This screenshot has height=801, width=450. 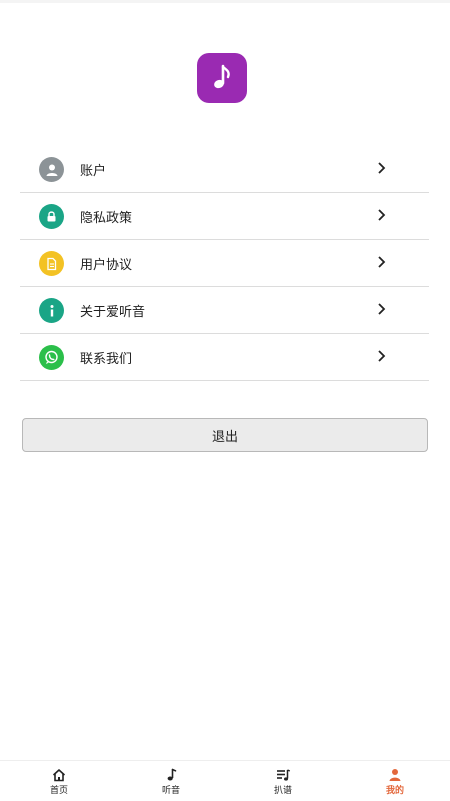 I want to click on tab-label: 我的, so click(x=394, y=791).